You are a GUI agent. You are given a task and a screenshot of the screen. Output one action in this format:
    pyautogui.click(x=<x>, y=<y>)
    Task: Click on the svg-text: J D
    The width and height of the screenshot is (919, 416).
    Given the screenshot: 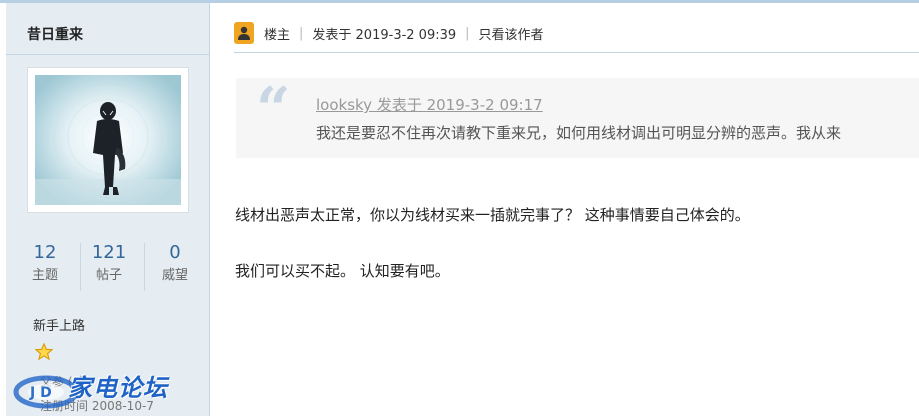 What is the action you would take?
    pyautogui.click(x=40, y=393)
    